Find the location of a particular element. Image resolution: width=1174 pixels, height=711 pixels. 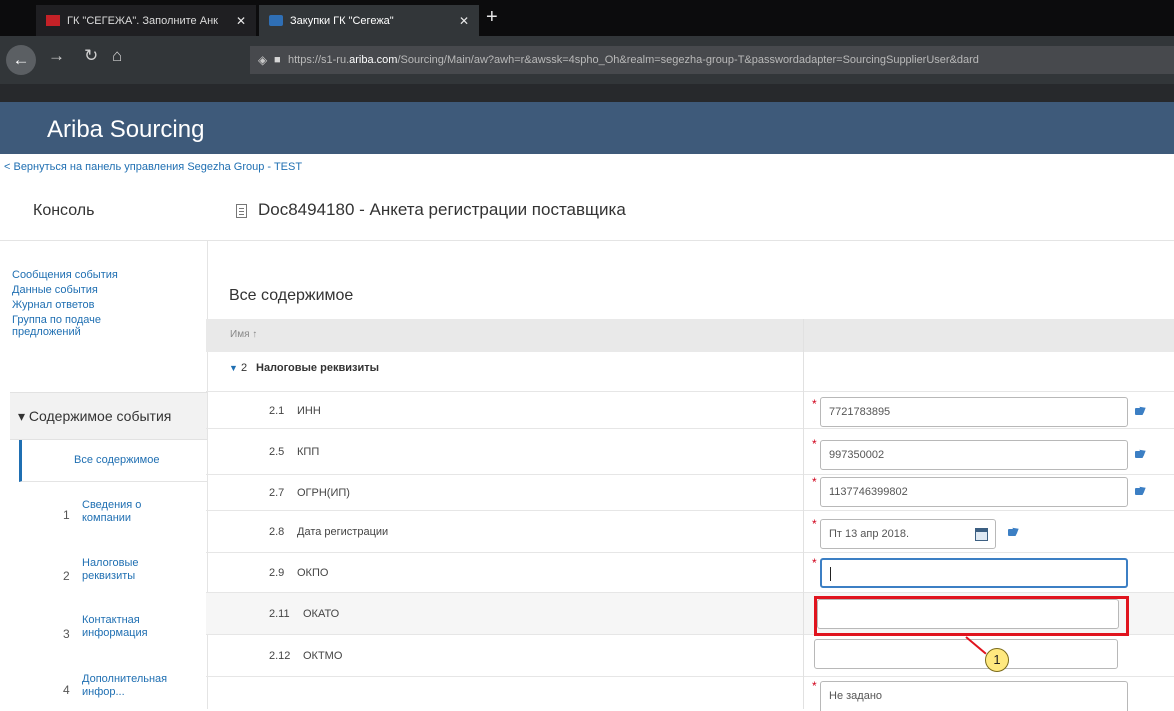

row-number: 2.8 is located at coordinates (277, 532).